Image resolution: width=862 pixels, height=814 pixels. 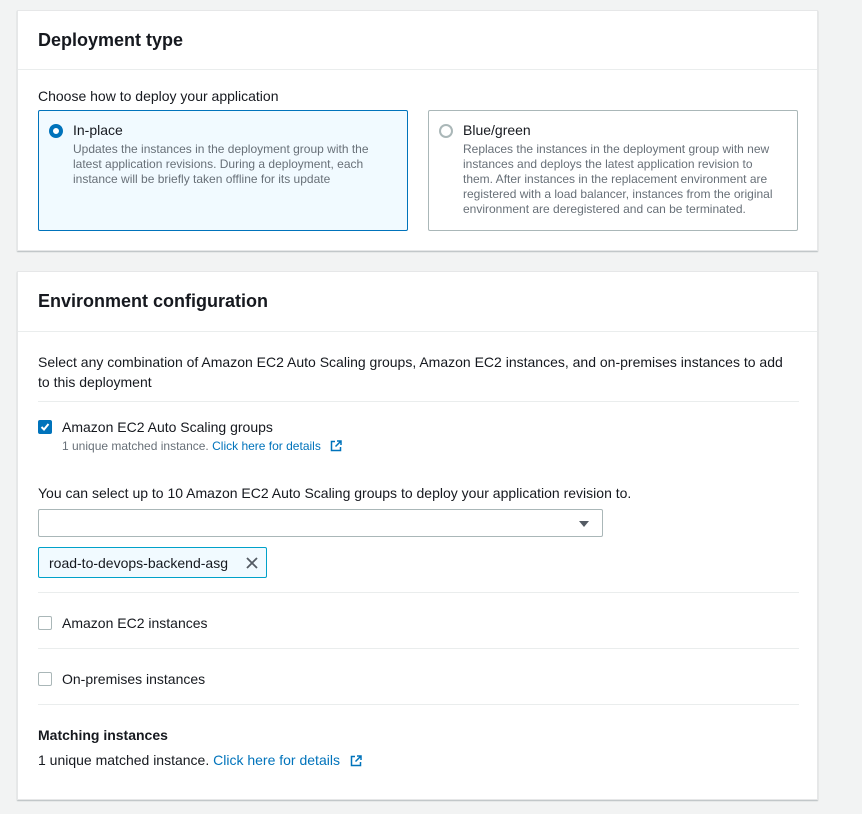 What do you see at coordinates (98, 130) in the screenshot?
I see `in-place-label: In-place` at bounding box center [98, 130].